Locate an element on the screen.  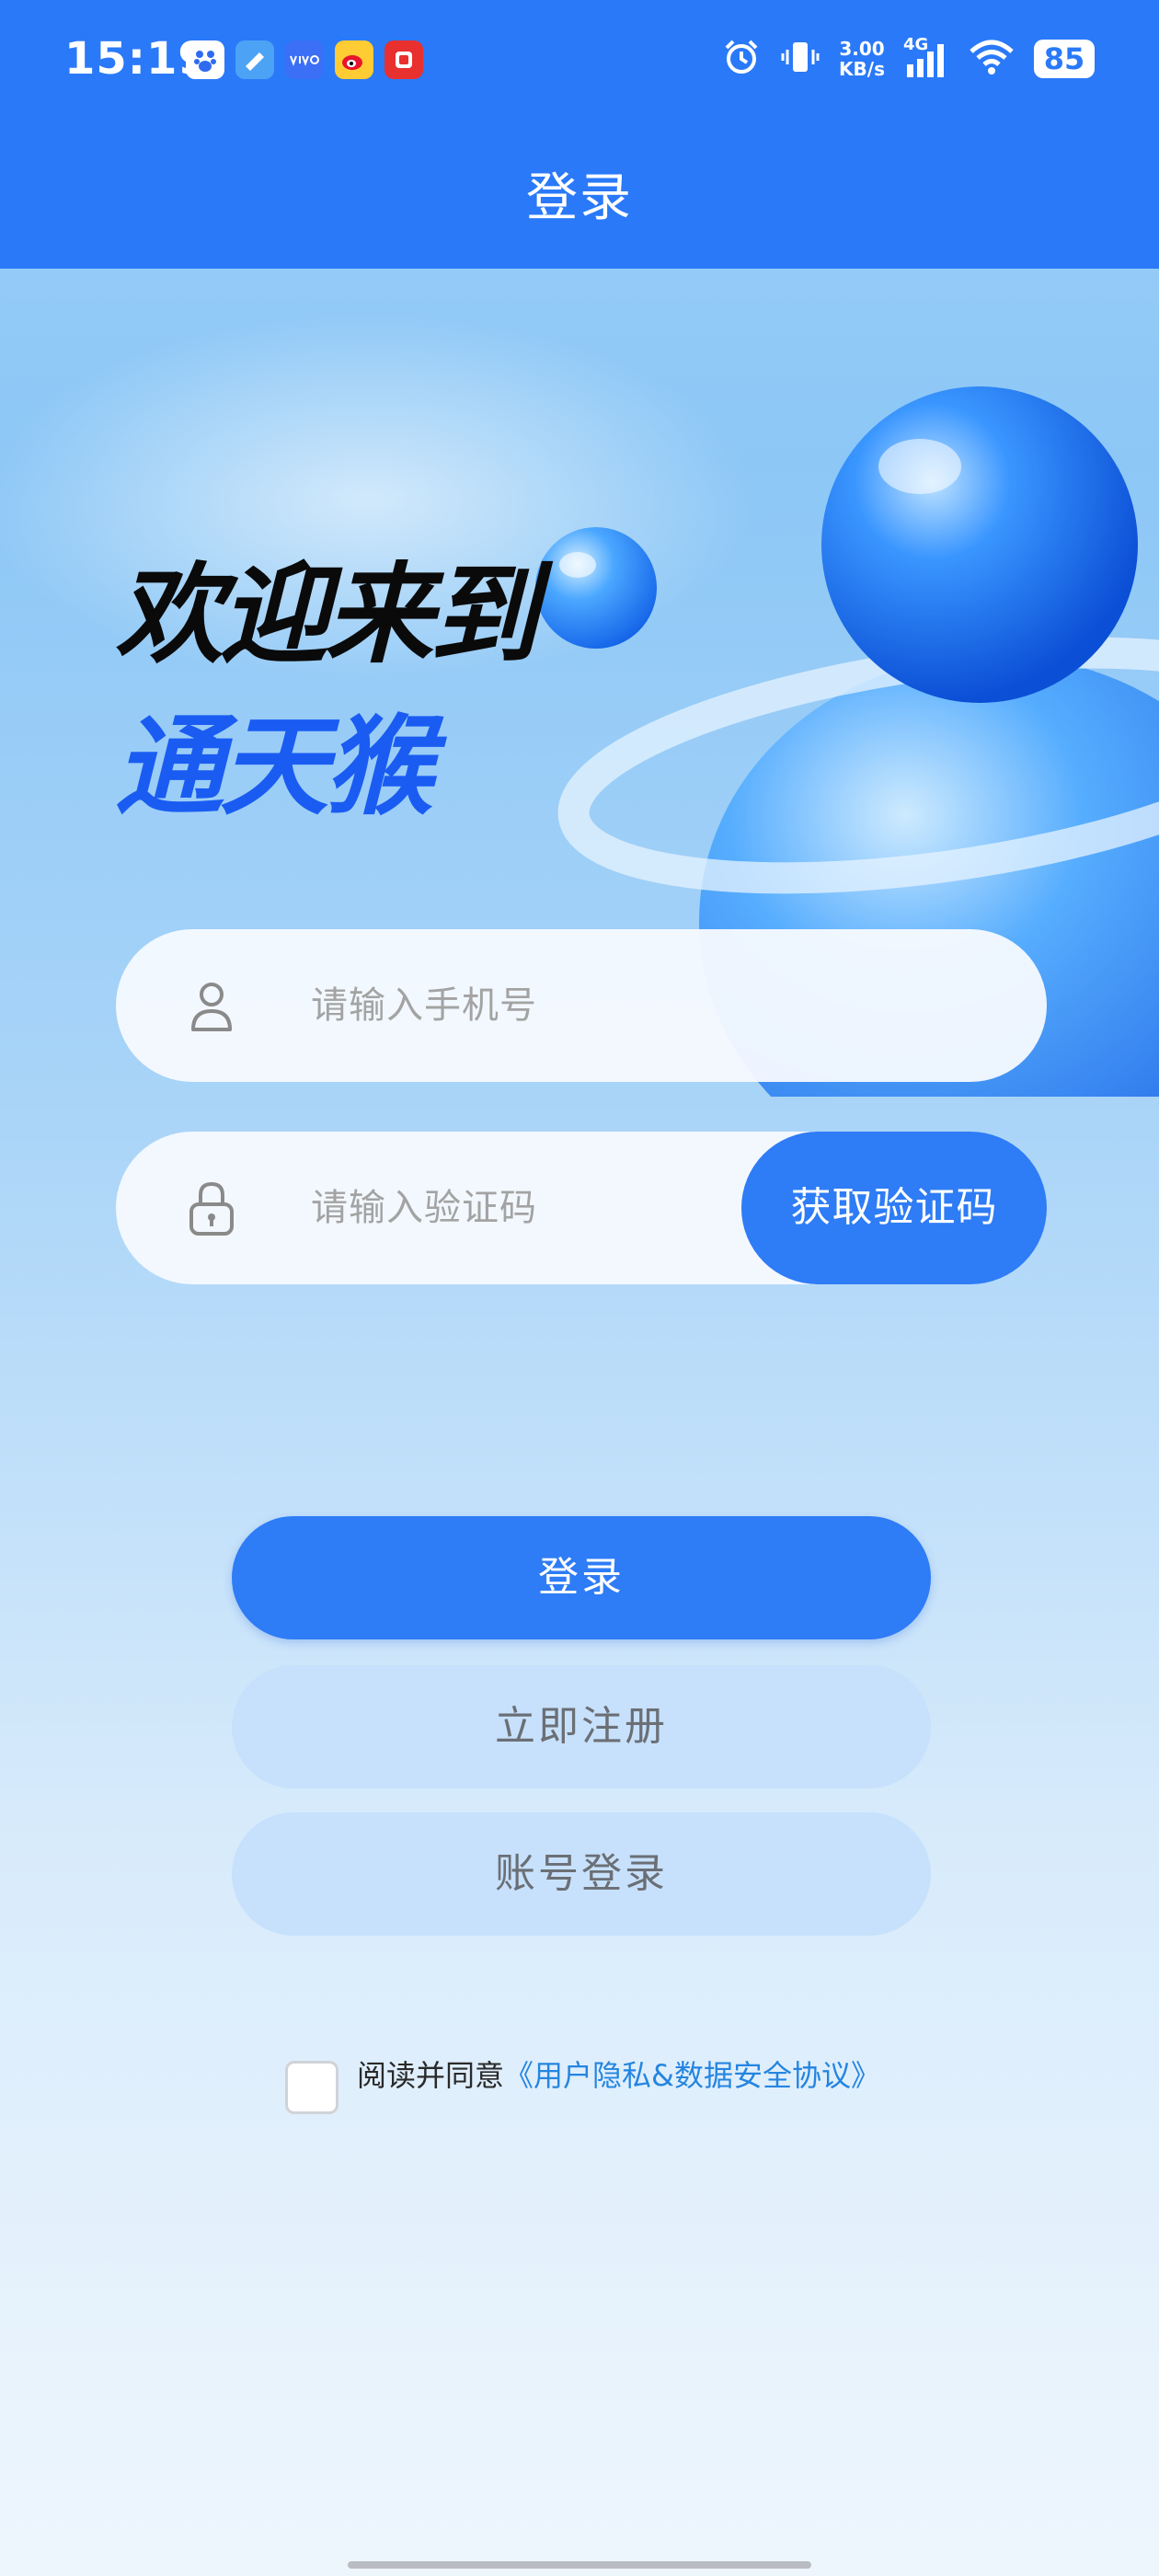
network-speed: 3.00 KB/s is located at coordinates (862, 59).